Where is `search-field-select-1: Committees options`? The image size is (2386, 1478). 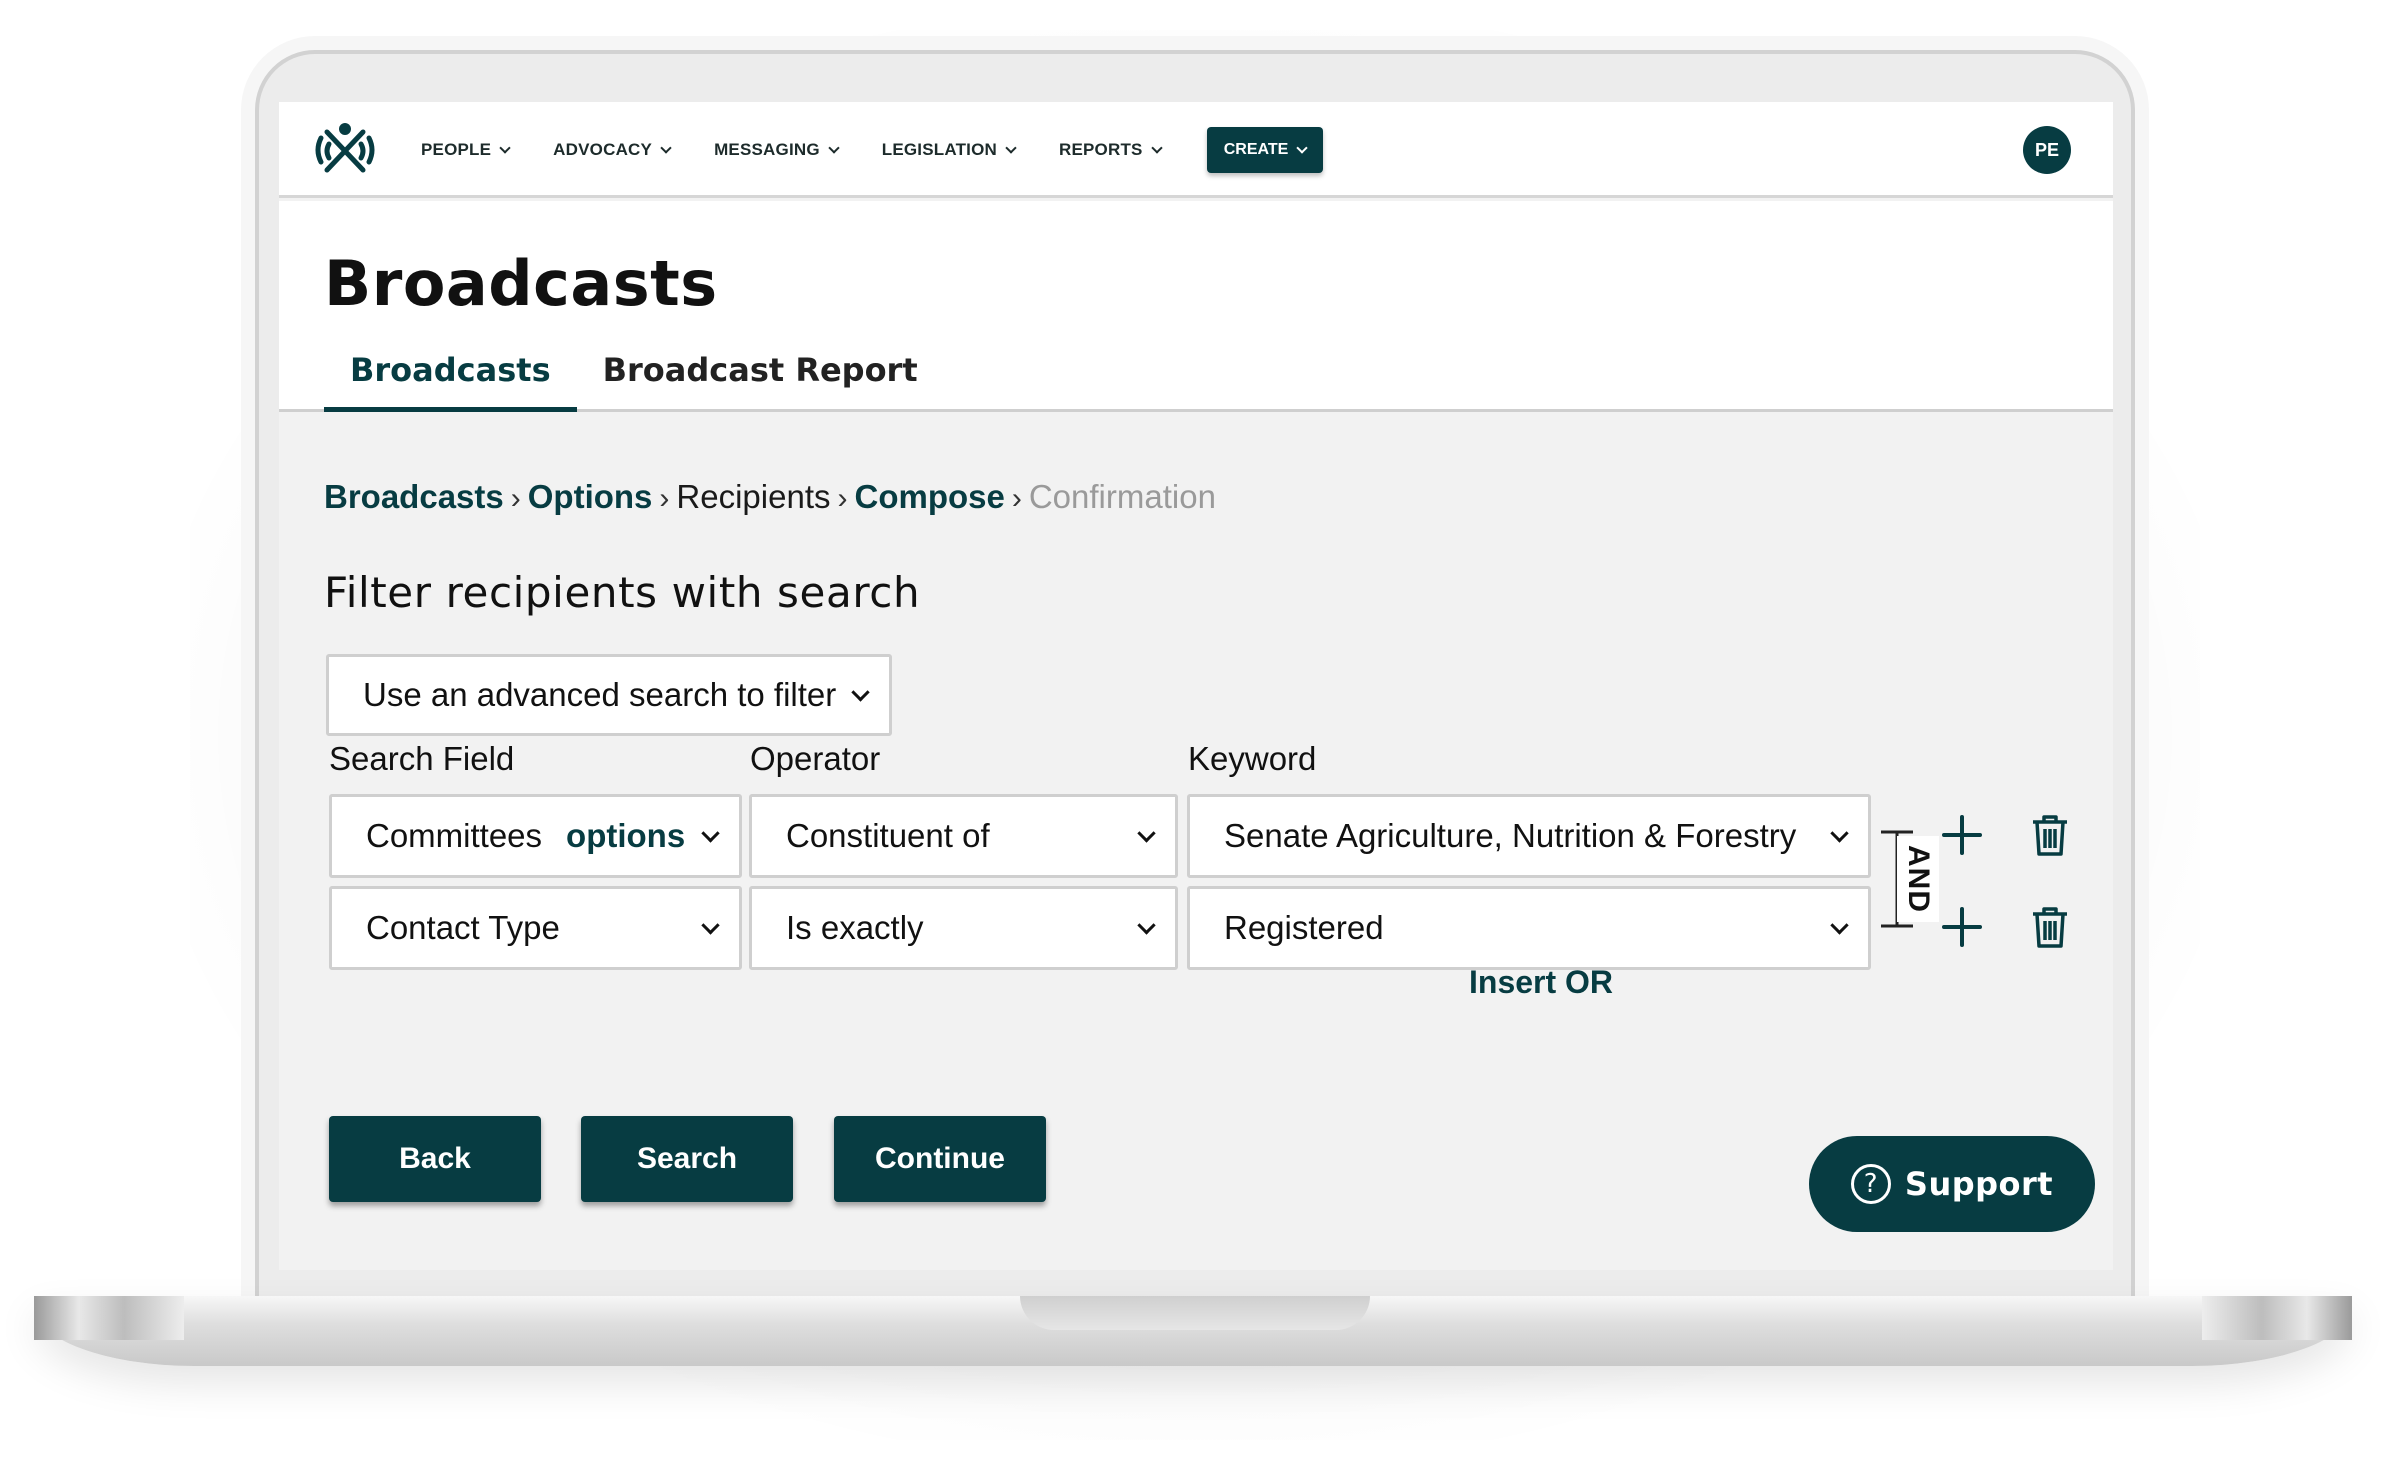 search-field-select-1: Committees options is located at coordinates (535, 836).